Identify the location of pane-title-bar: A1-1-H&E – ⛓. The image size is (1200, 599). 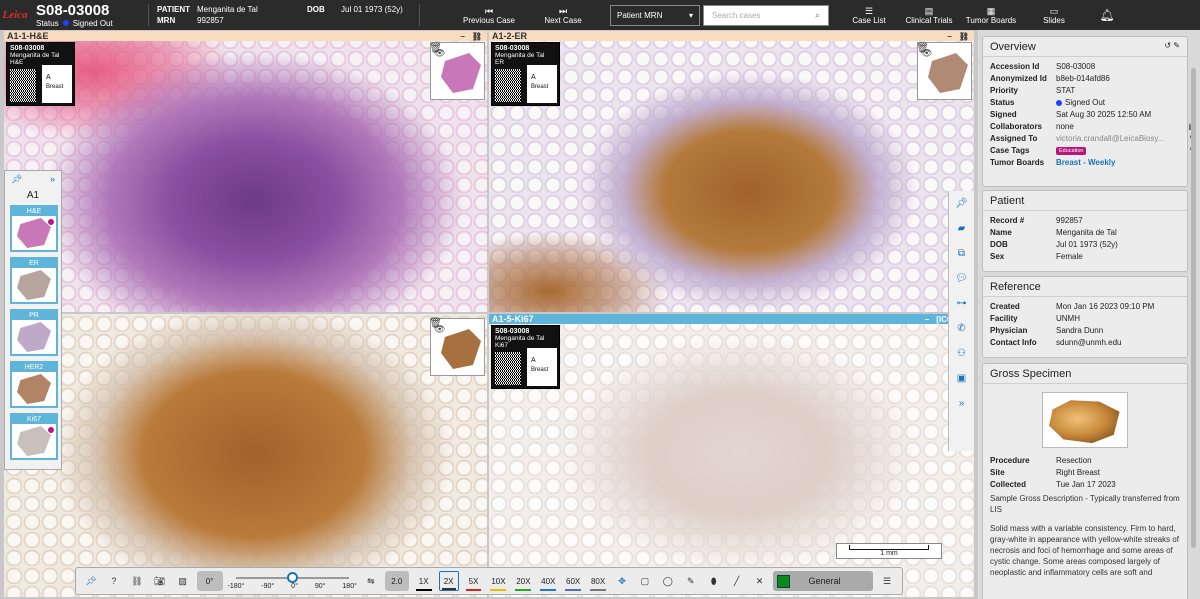
(245, 36).